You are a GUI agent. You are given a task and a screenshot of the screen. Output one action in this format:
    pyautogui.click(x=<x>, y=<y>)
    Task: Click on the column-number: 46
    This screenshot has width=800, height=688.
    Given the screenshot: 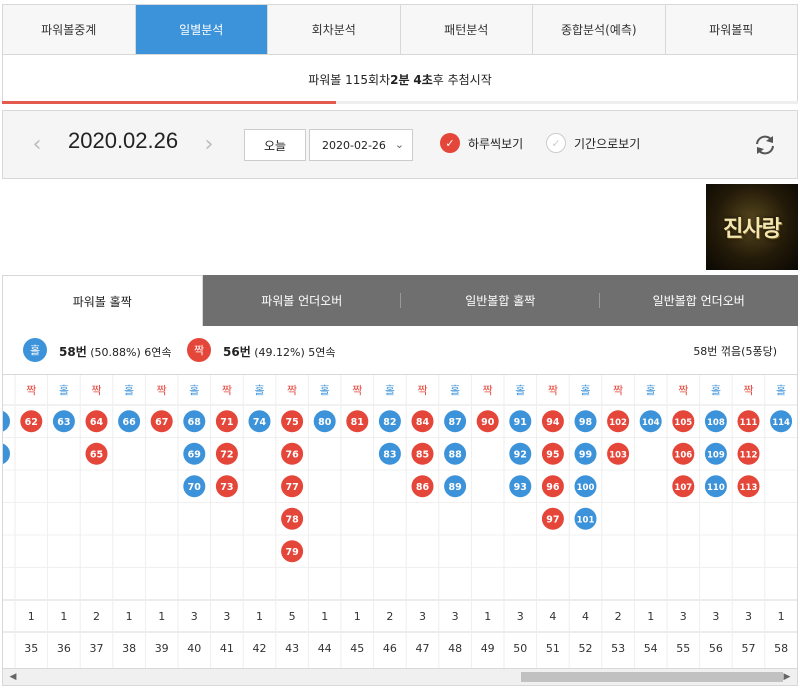 What is the action you would take?
    pyautogui.click(x=390, y=648)
    